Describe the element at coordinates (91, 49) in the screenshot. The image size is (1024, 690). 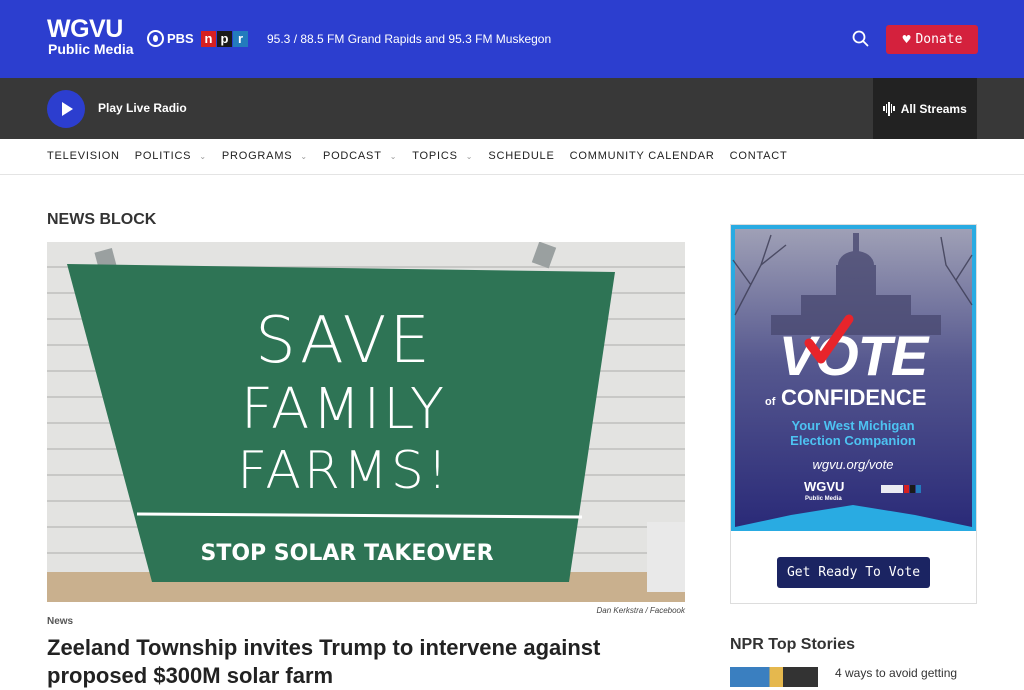
I see `logo-sub-text: Public Media` at that location.